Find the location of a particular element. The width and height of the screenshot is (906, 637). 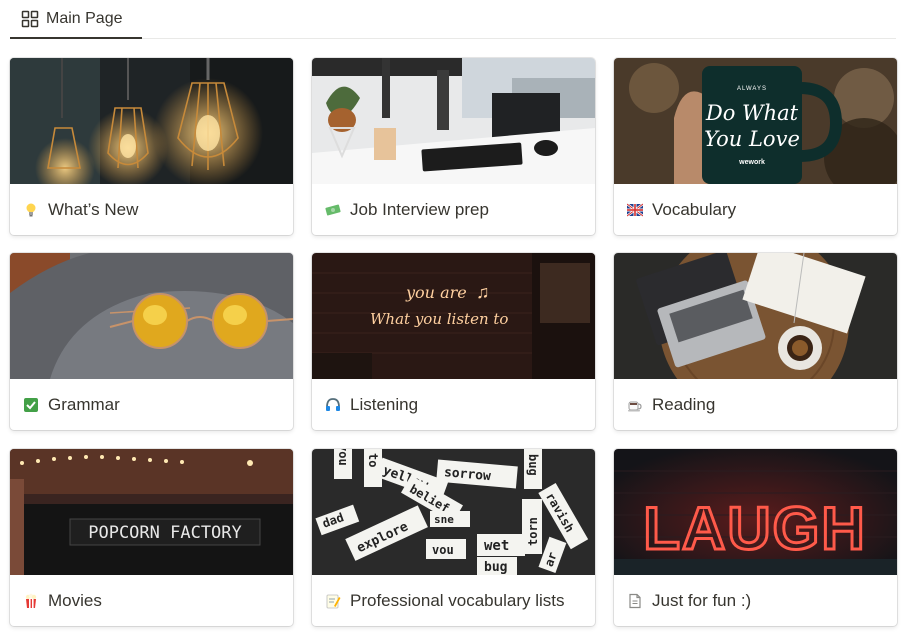

card-caption: Movies is located at coordinates (151, 600).